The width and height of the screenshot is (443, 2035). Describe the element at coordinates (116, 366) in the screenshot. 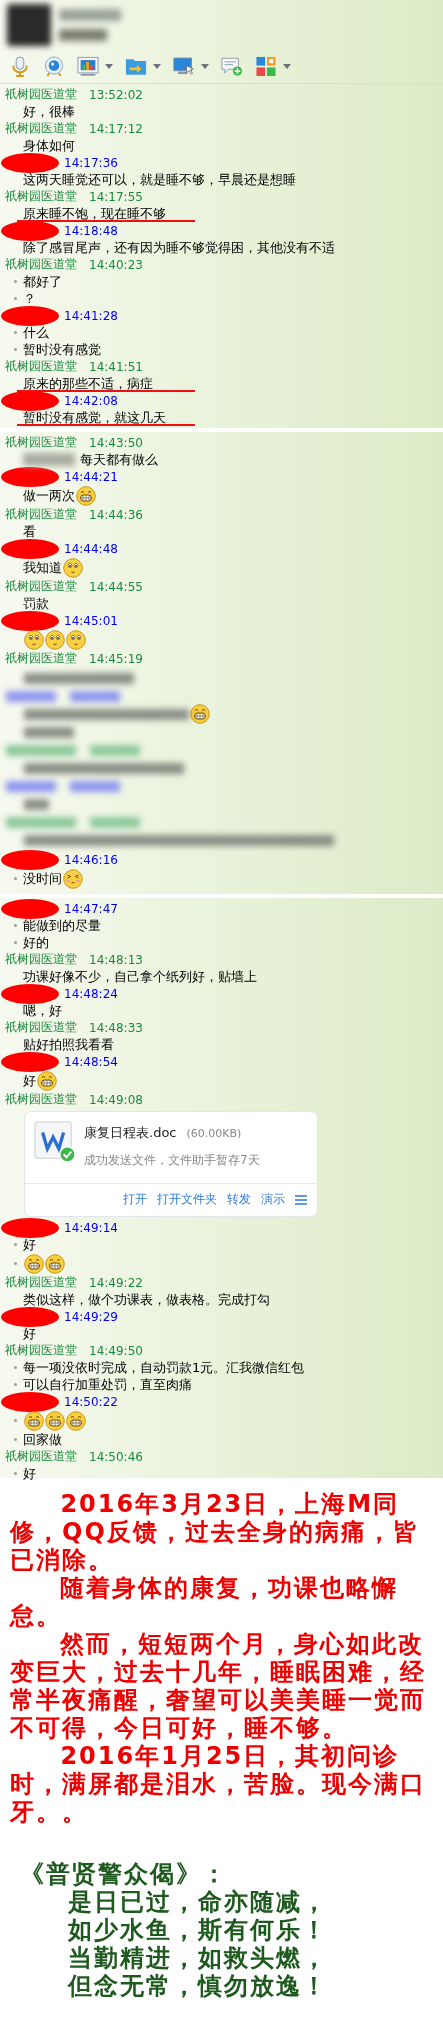

I see `message-time: 14:41:51` at that location.